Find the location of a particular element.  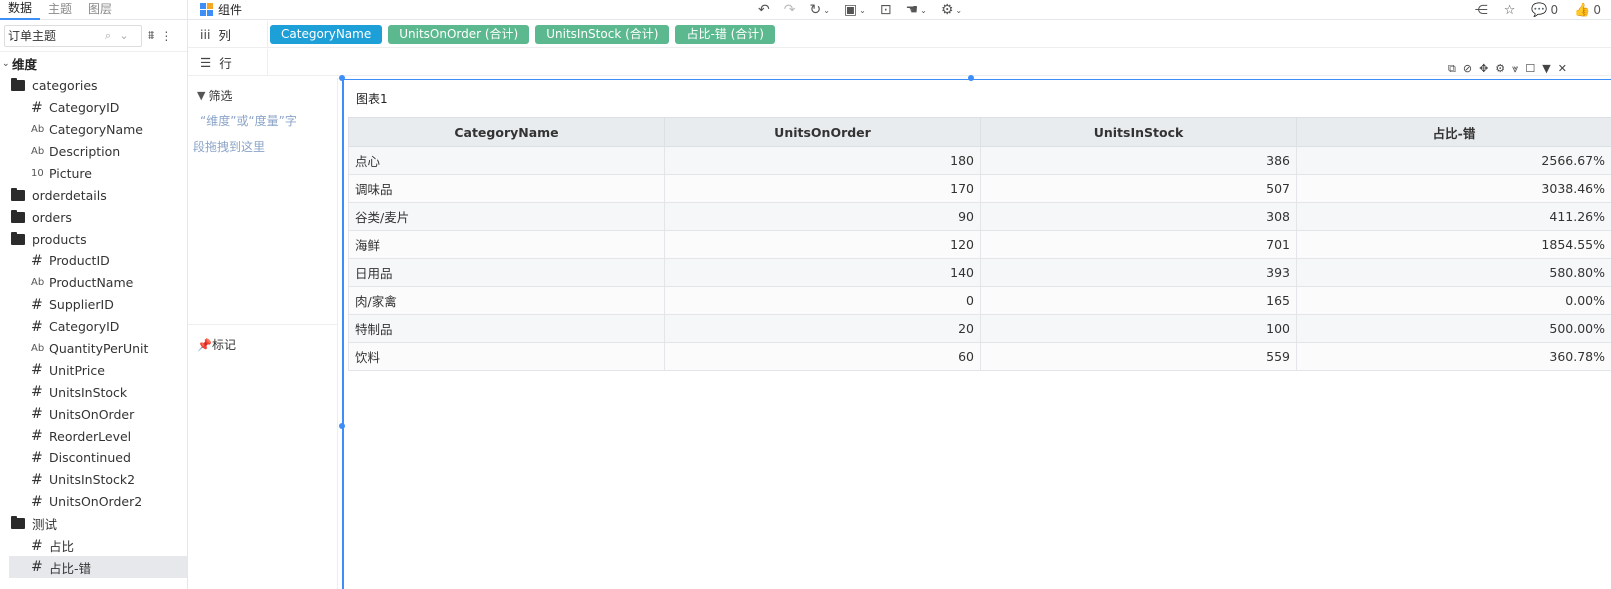

table-cell: 20 is located at coordinates (822, 328).